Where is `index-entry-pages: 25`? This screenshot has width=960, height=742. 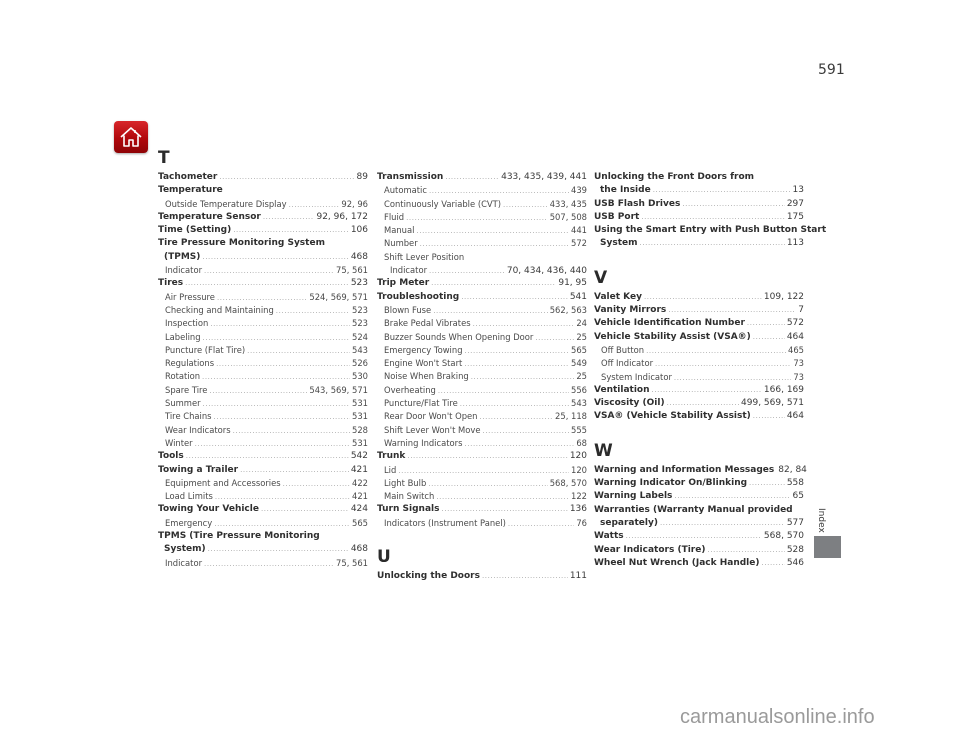
index-entry-pages: 25 is located at coordinates (581, 337).